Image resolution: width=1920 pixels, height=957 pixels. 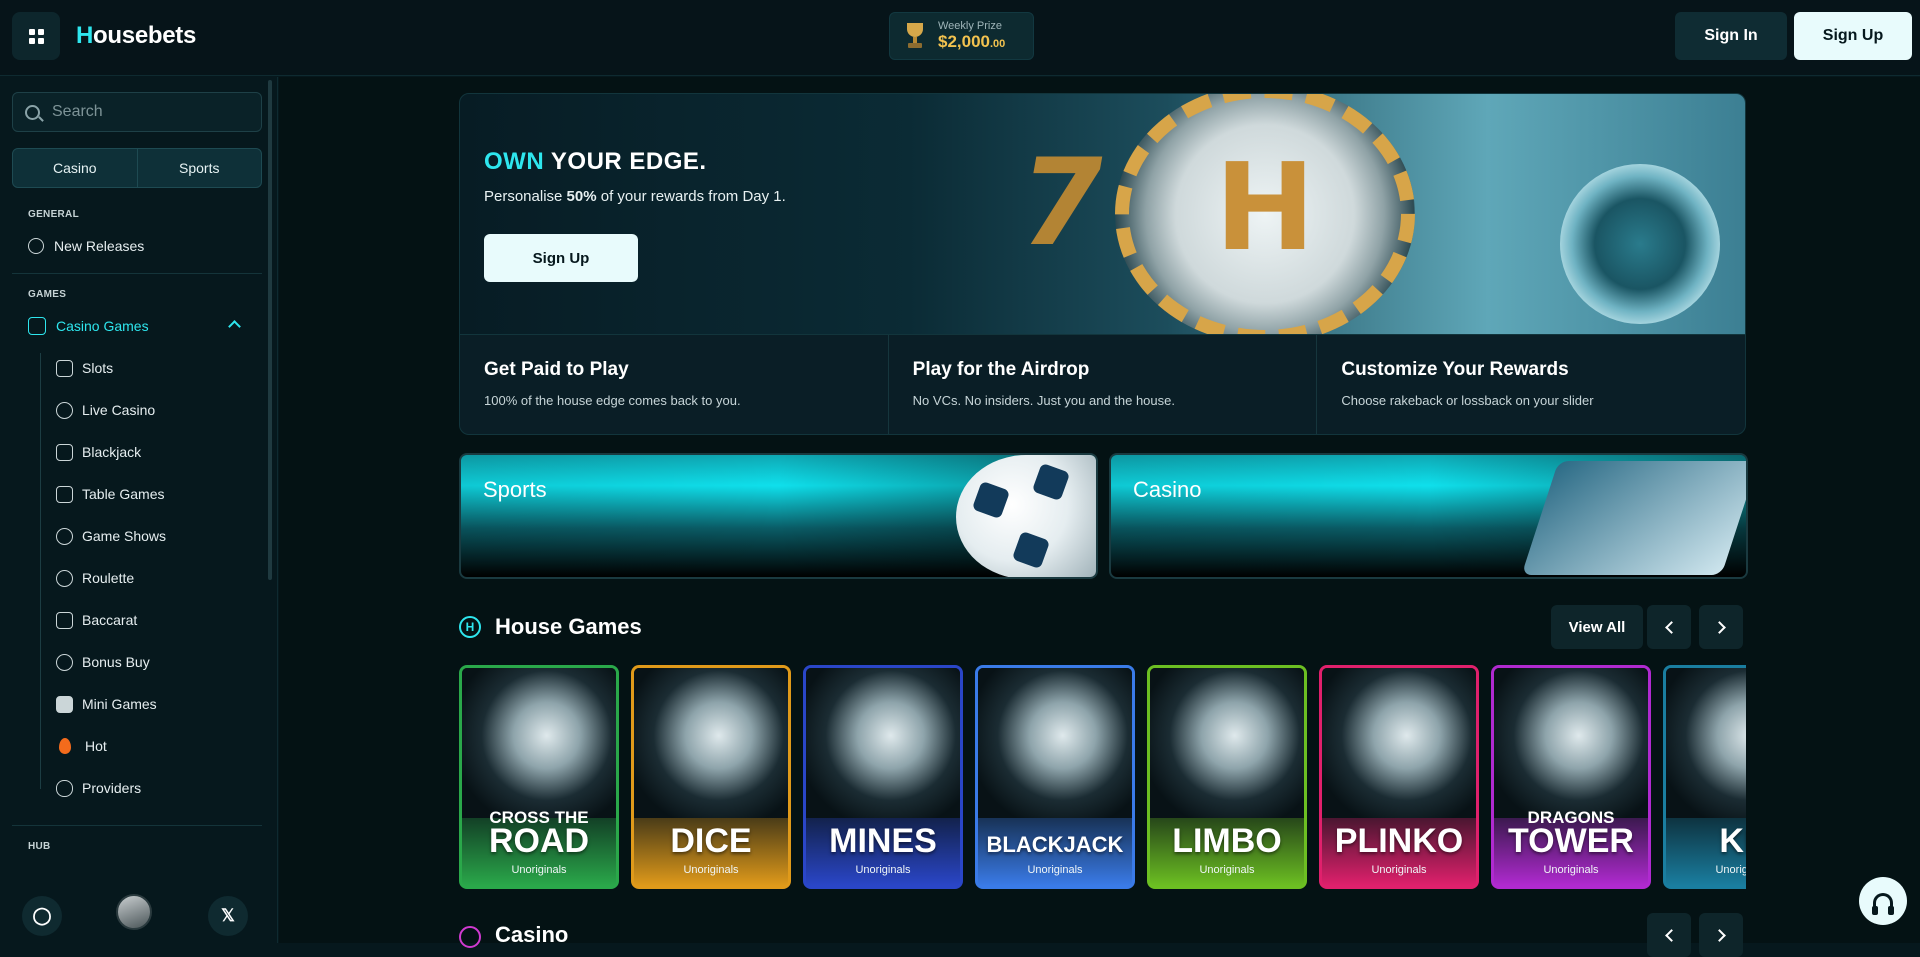 I want to click on feature-title: Play for the Airdrop, so click(x=1001, y=369).